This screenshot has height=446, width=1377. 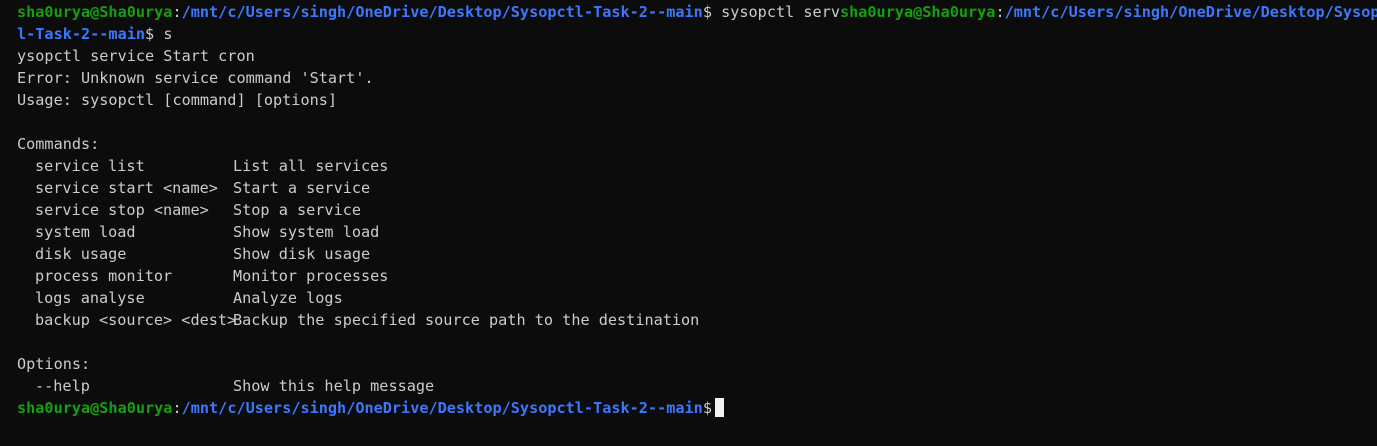 What do you see at coordinates (54, 364) in the screenshot?
I see `options-header: Options:` at bounding box center [54, 364].